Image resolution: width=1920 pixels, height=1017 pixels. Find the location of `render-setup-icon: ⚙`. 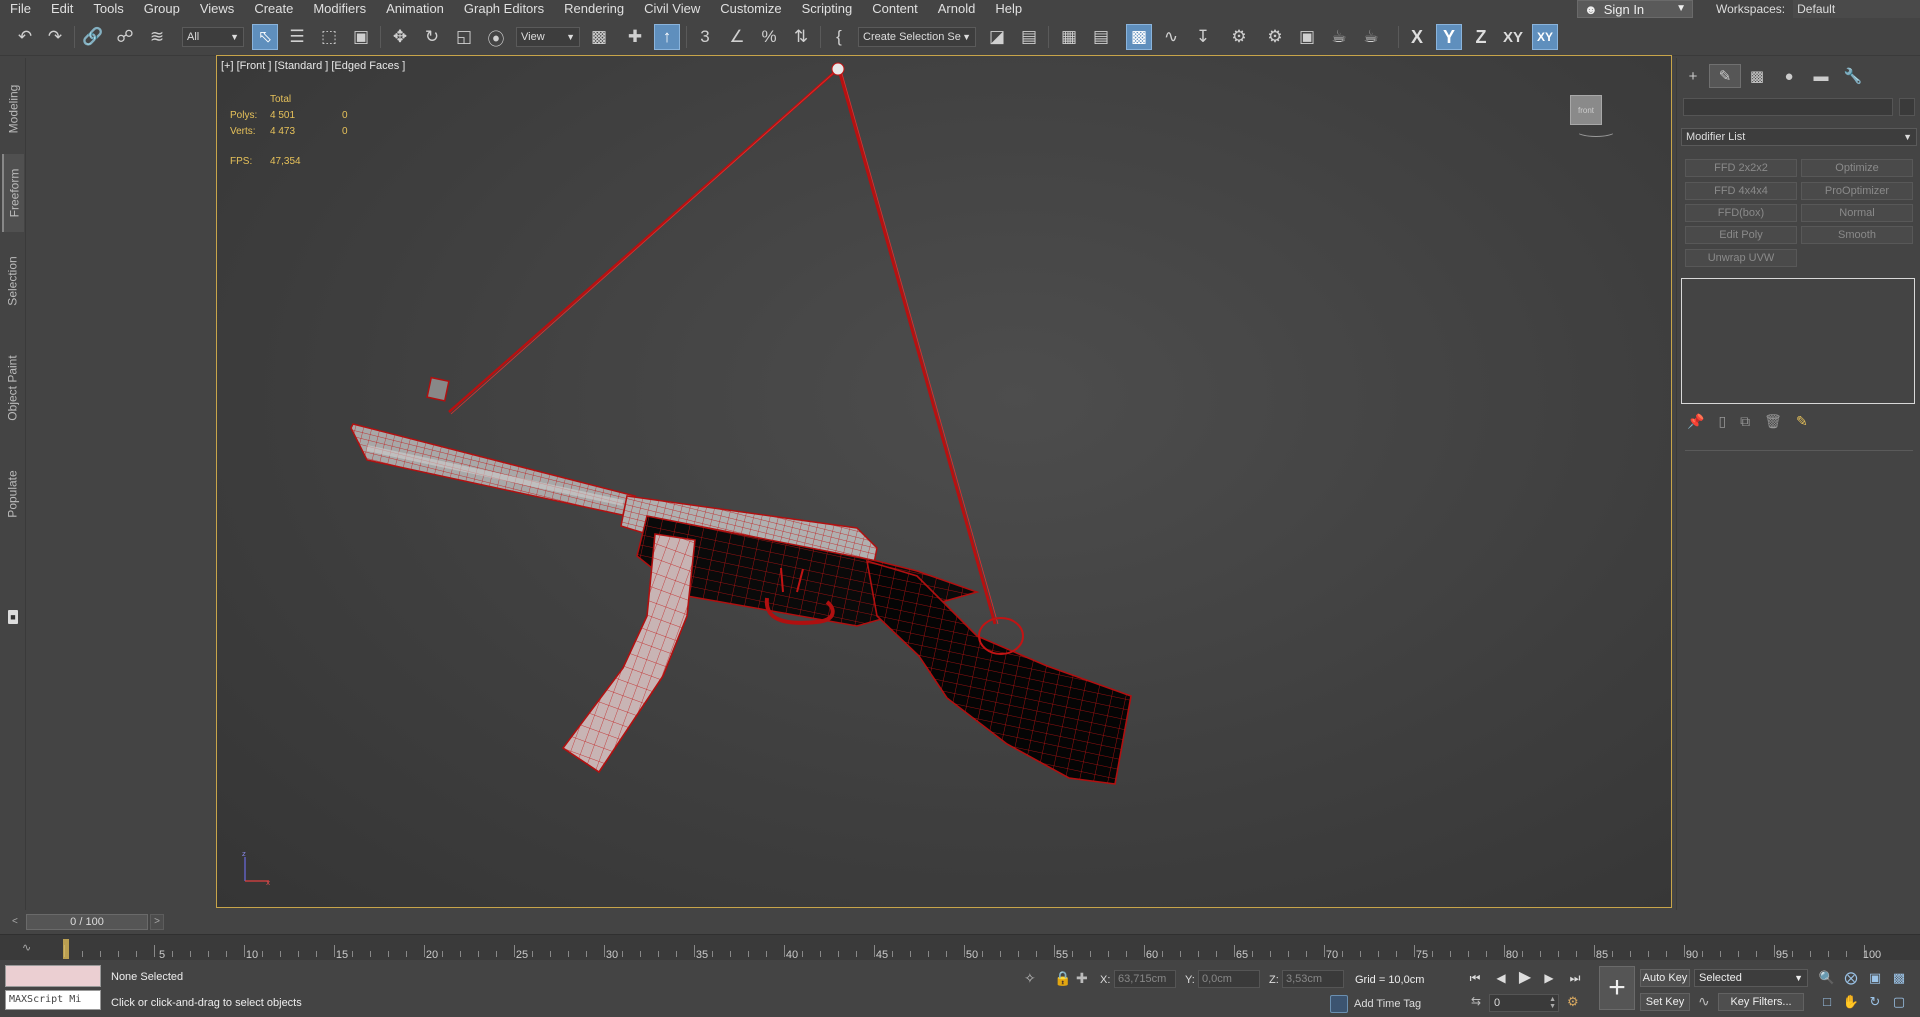

render-setup-icon: ⚙ is located at coordinates (1275, 37).